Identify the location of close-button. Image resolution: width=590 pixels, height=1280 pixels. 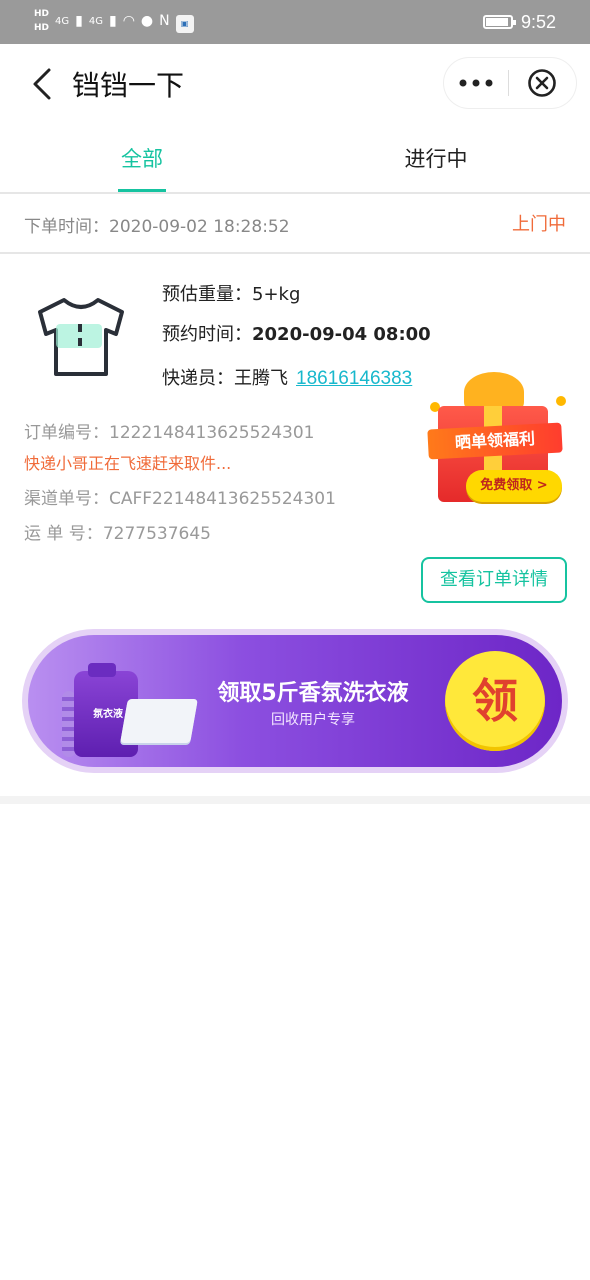
(542, 83).